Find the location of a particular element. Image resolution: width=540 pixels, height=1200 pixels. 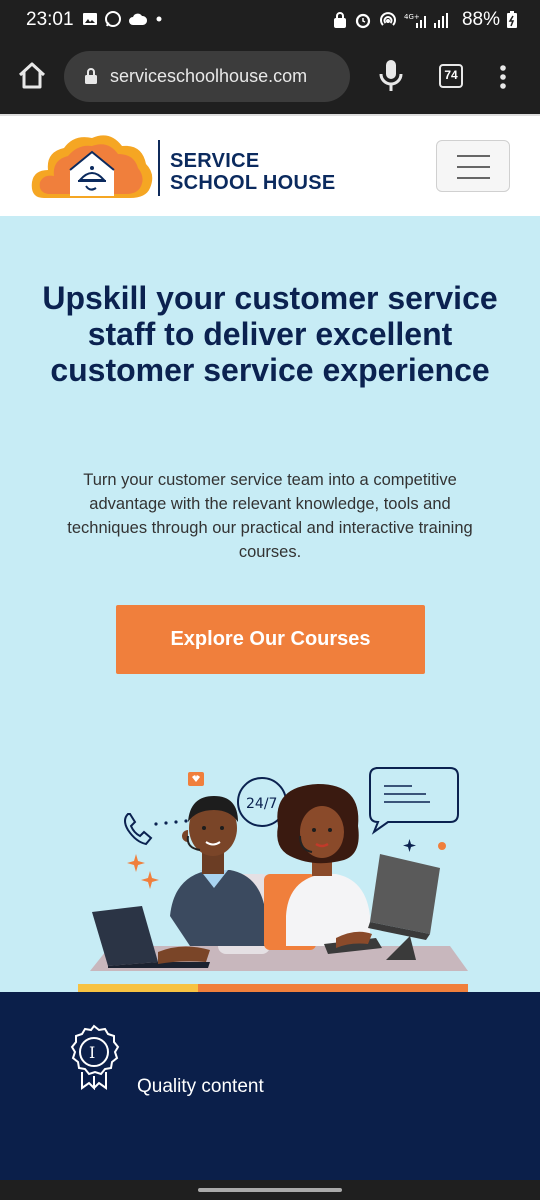

microphone-icon is located at coordinates (391, 76).